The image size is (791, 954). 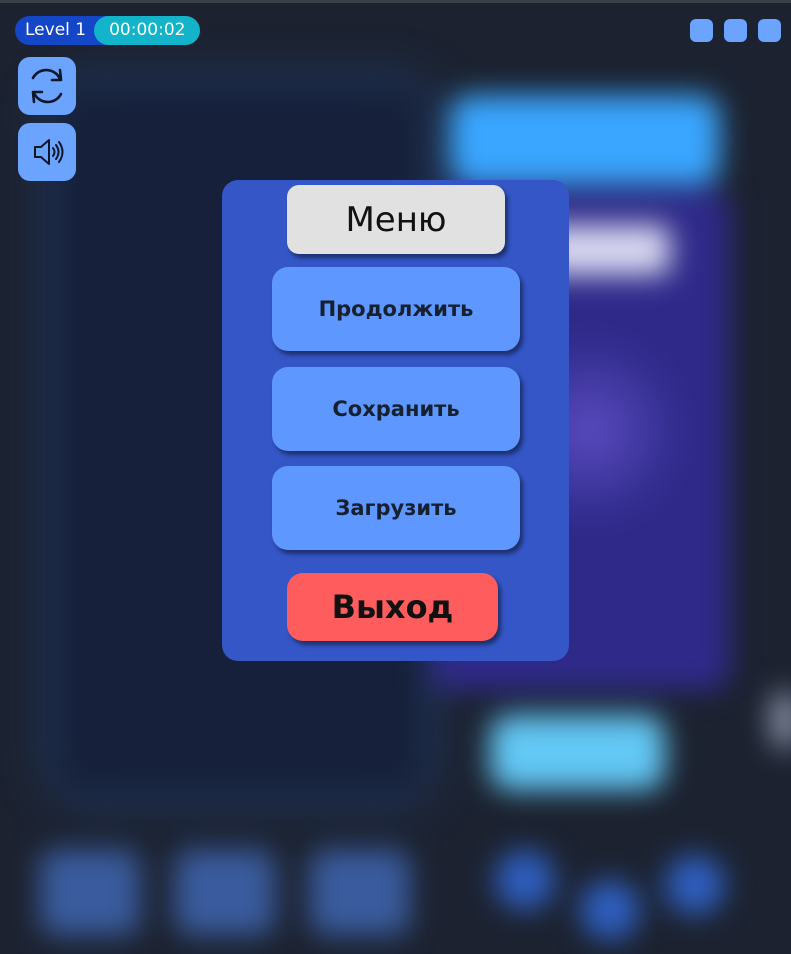 What do you see at coordinates (392, 607) in the screenshot?
I see `exit-button: Выход` at bounding box center [392, 607].